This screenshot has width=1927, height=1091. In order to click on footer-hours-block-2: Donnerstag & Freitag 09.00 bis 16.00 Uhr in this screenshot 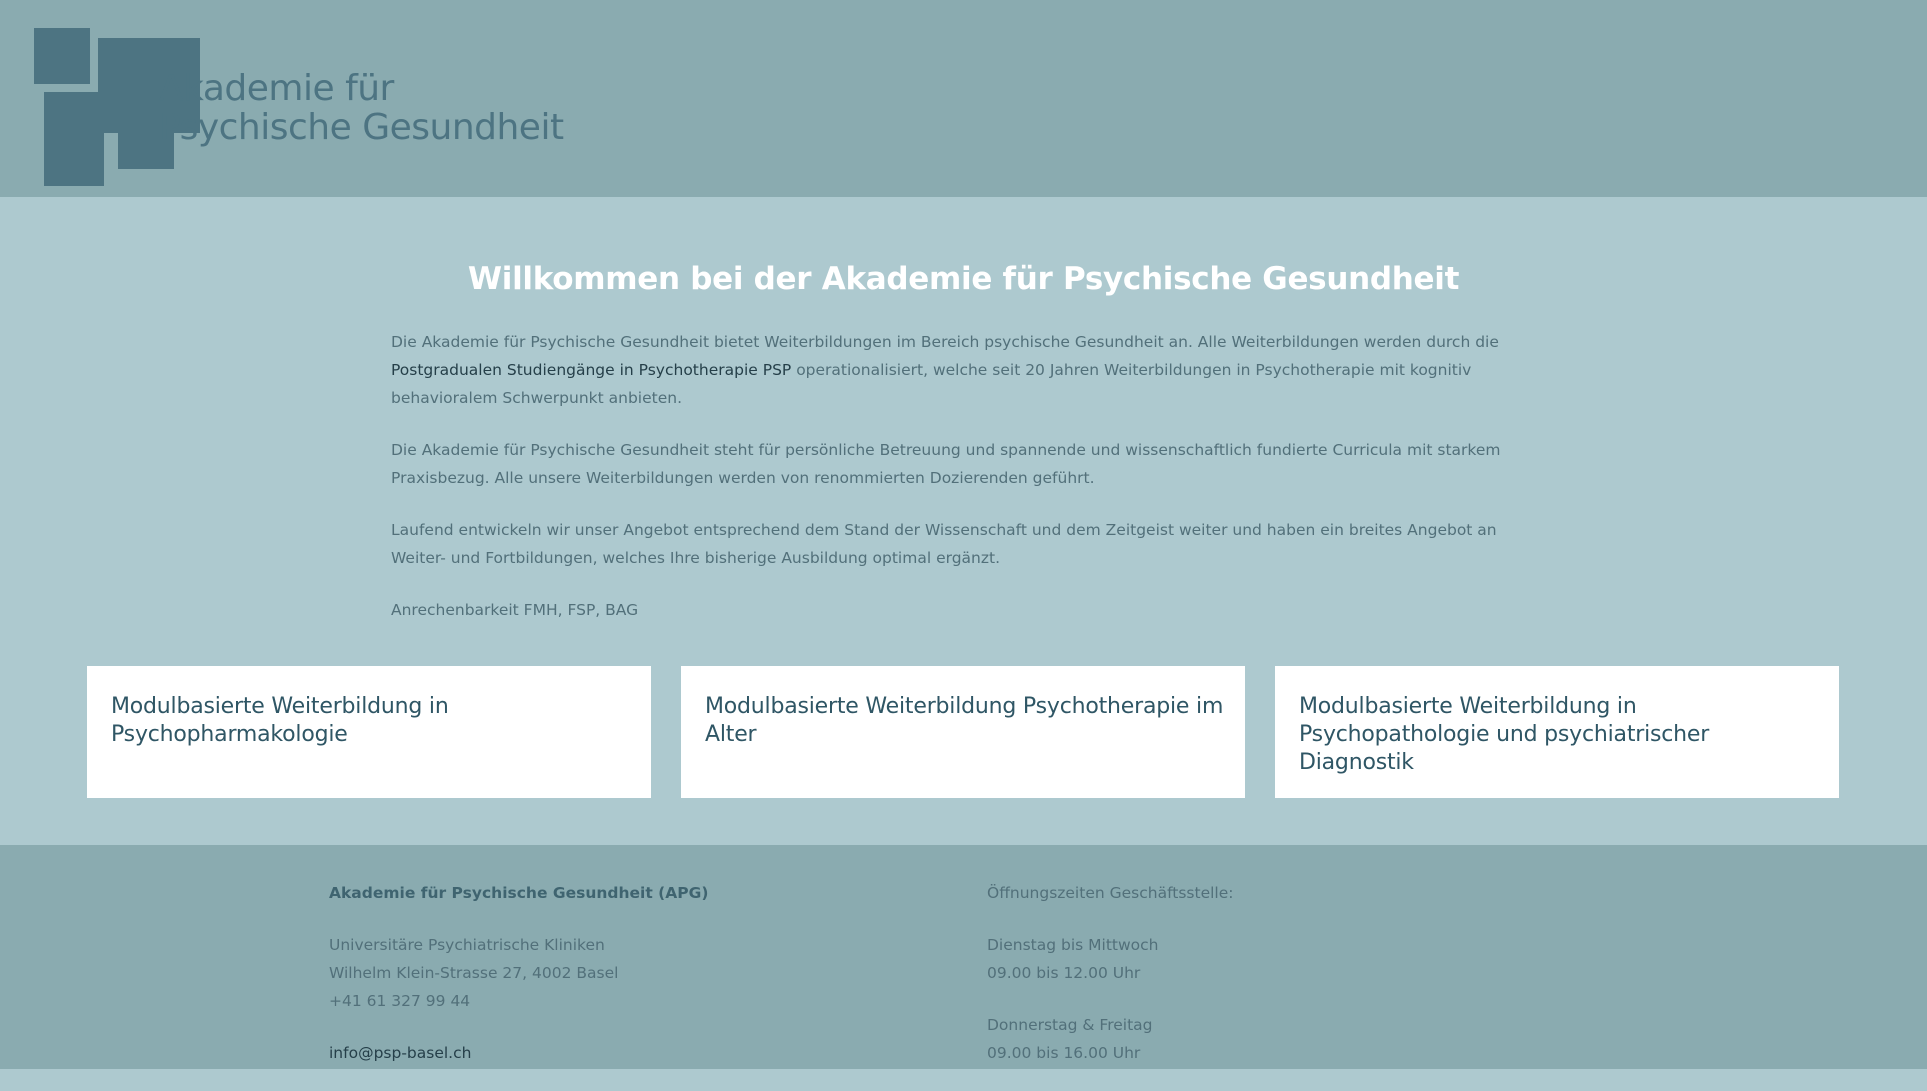, I will do `click(1287, 1039)`.